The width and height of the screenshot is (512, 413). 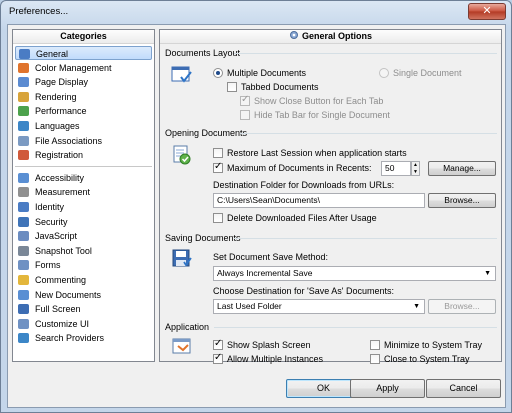 What do you see at coordinates (23, 177) in the screenshot?
I see `accessibility-icon` at bounding box center [23, 177].